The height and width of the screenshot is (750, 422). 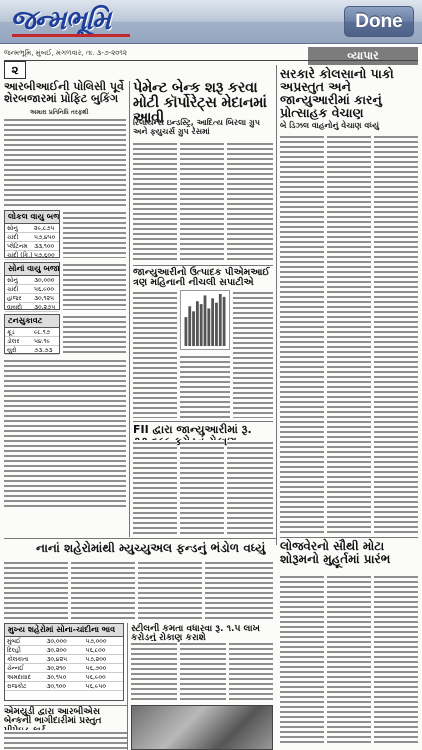 I want to click on table-title: લોકલ વાયુ બજાર, so click(x=32, y=217).